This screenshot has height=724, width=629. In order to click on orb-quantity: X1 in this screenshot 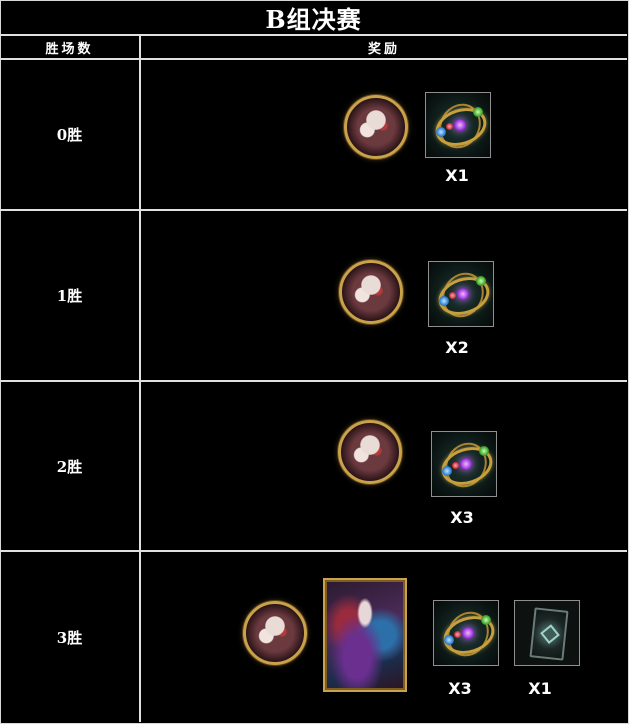, I will do `click(457, 175)`.